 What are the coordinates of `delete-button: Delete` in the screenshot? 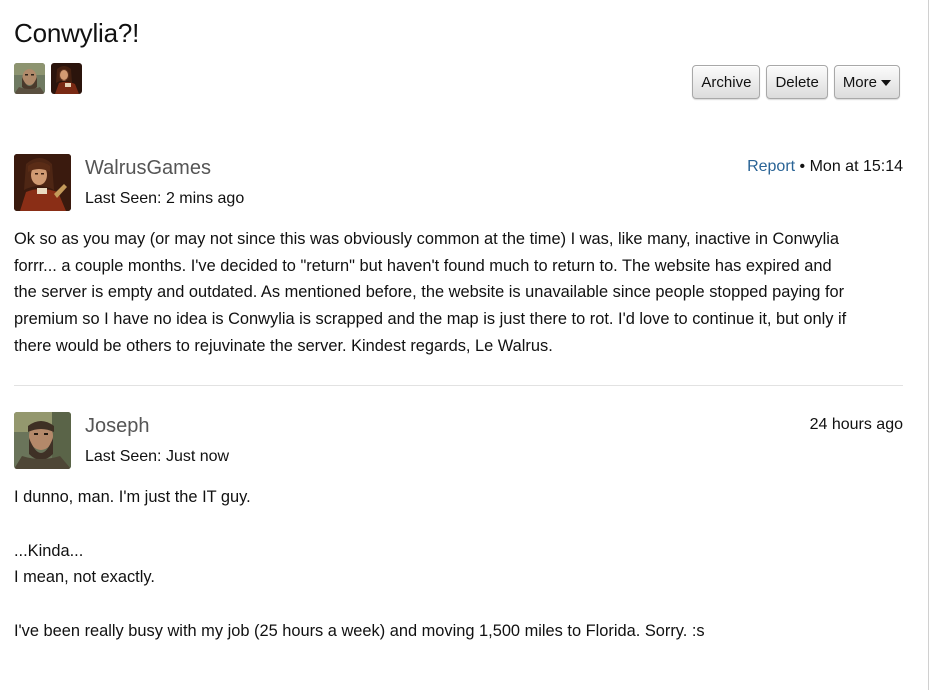 It's located at (797, 82).